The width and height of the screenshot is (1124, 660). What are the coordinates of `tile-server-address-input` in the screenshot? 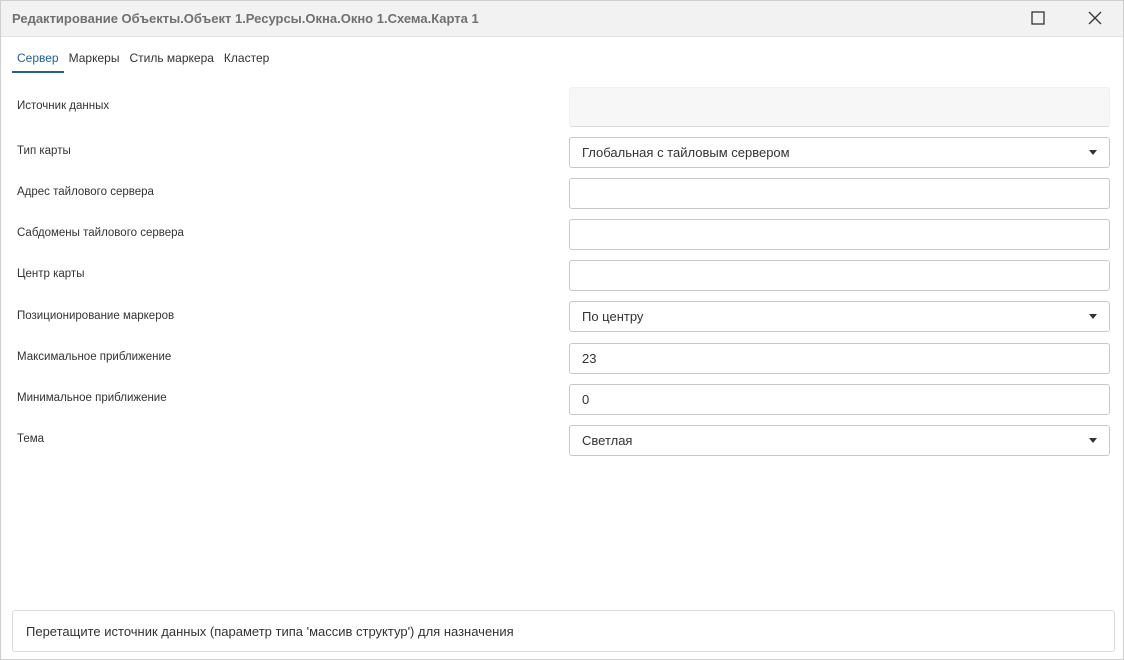 It's located at (839, 193).